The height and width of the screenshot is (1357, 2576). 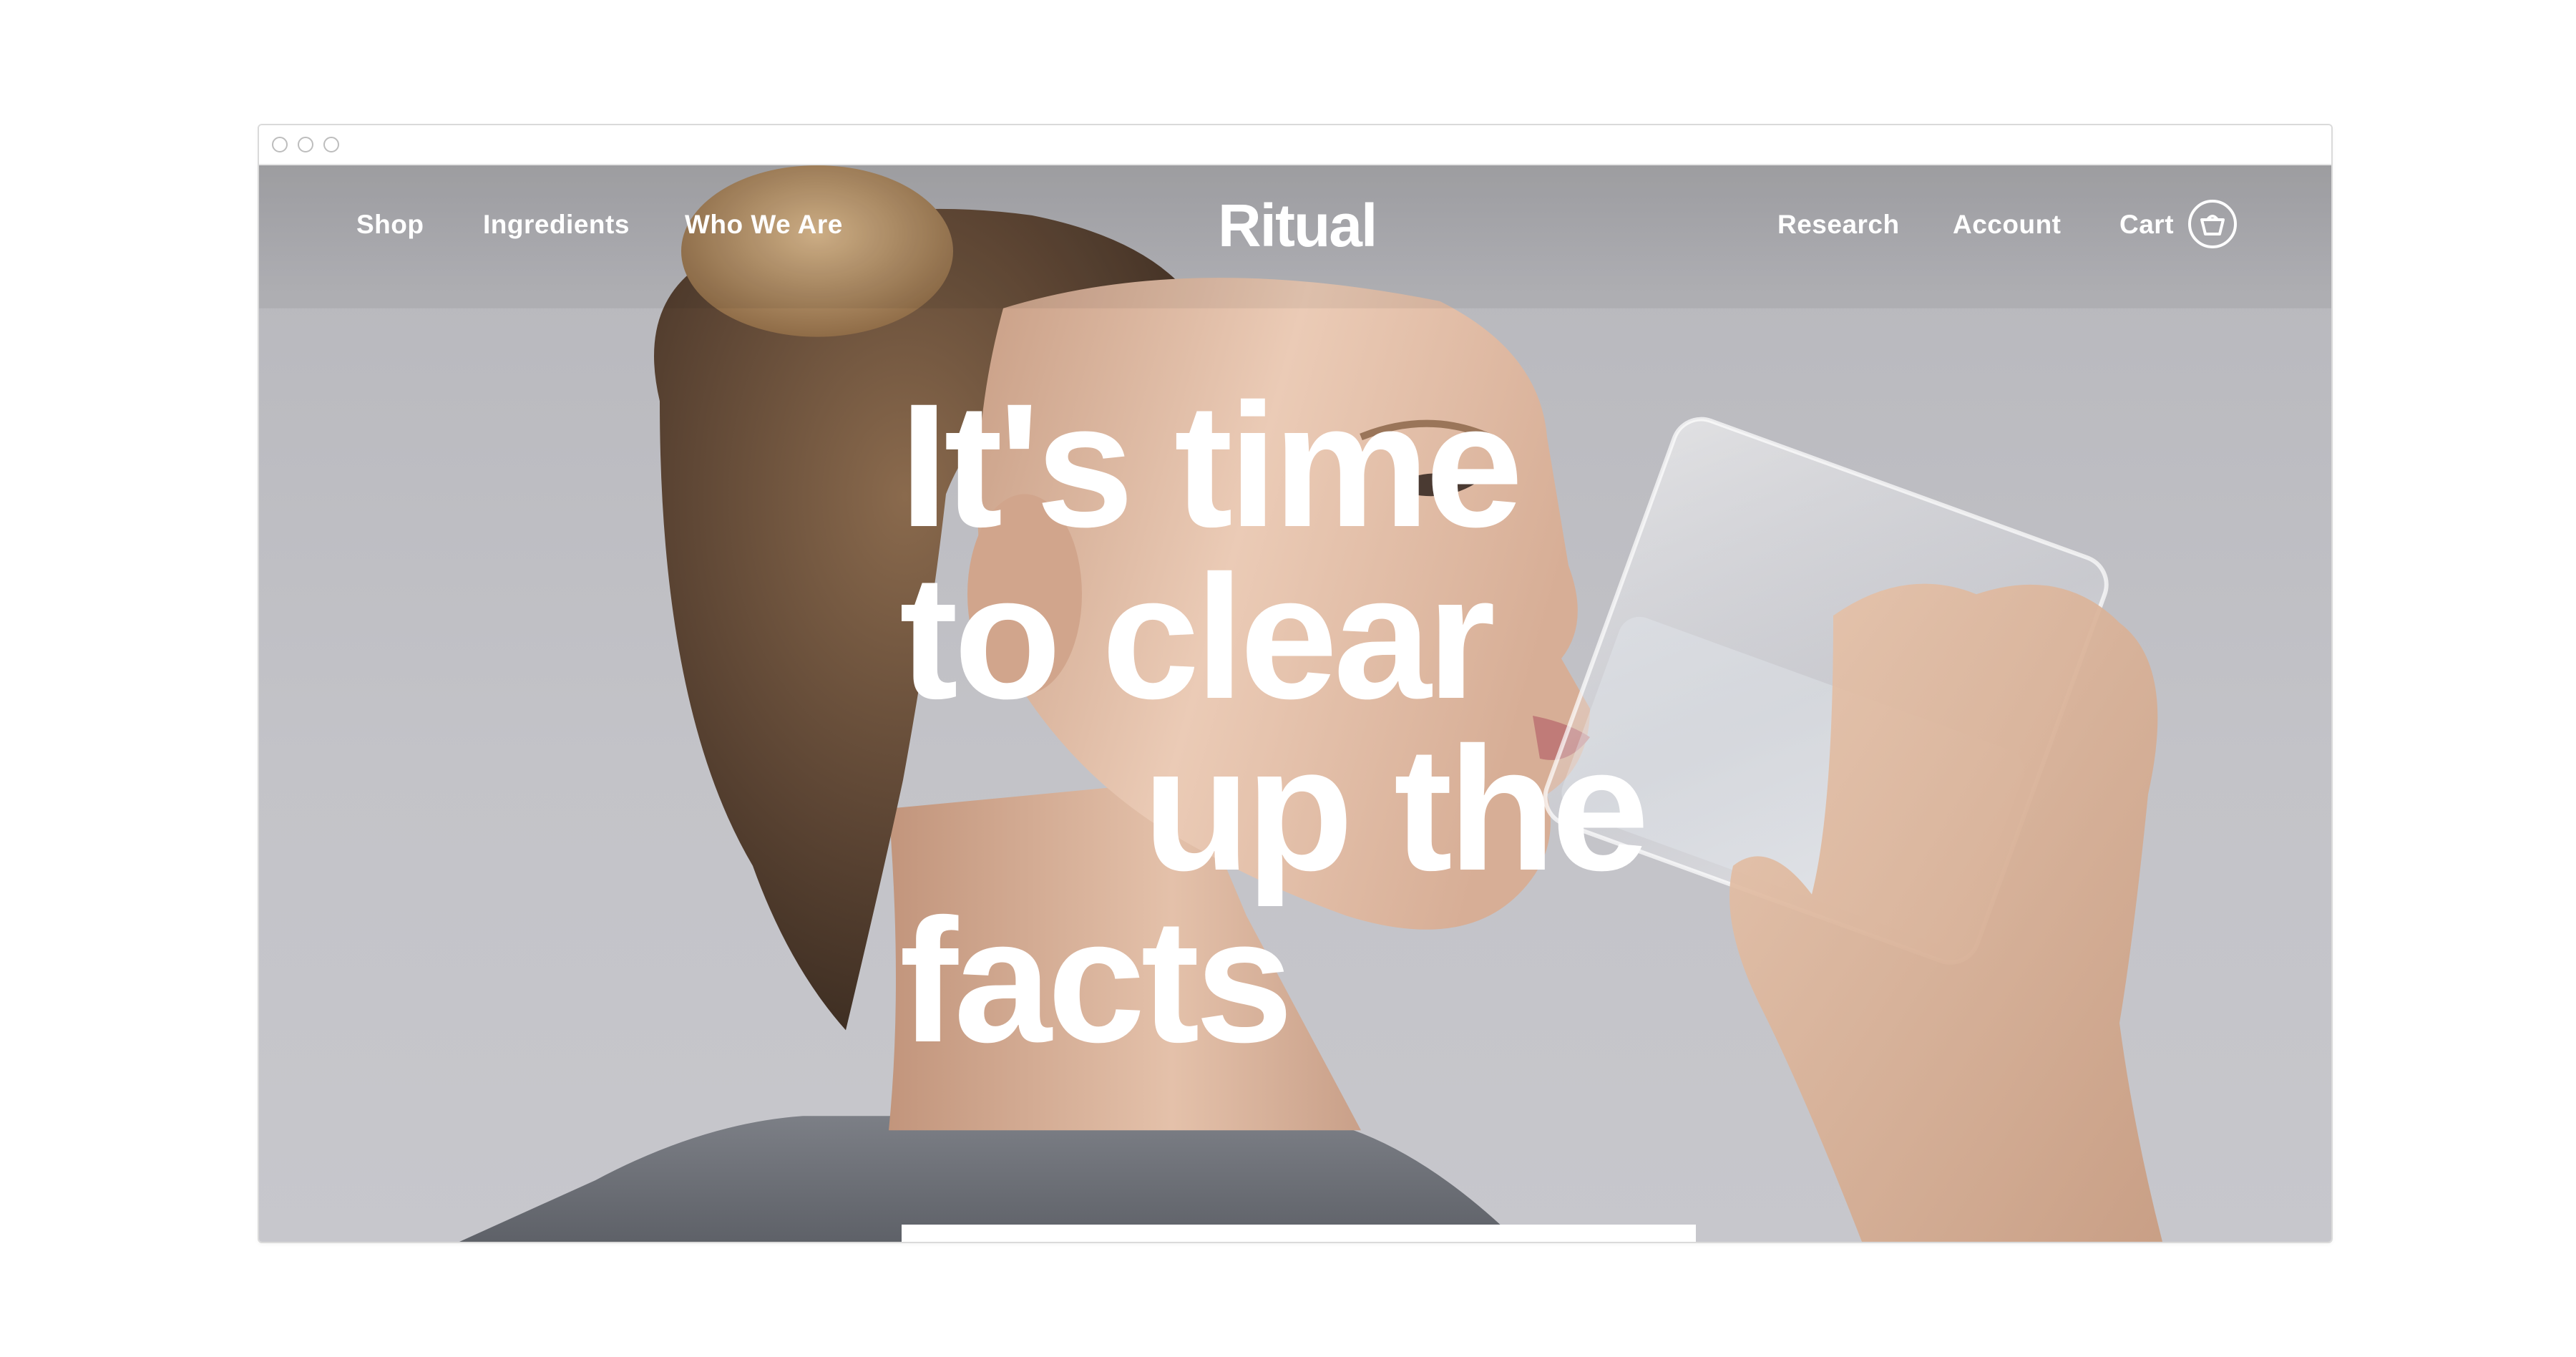 What do you see at coordinates (1096, 980) in the screenshot?
I see `headline-line-4: facts` at bounding box center [1096, 980].